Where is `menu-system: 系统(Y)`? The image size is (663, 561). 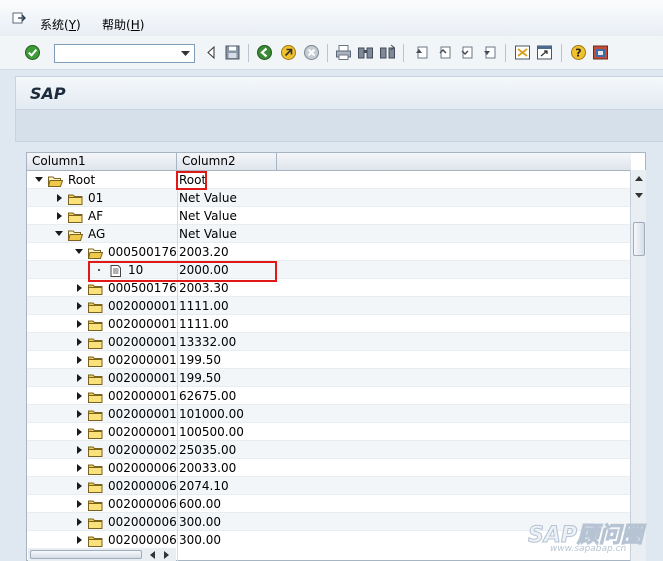
menu-system: 系统(Y) is located at coordinates (60, 24).